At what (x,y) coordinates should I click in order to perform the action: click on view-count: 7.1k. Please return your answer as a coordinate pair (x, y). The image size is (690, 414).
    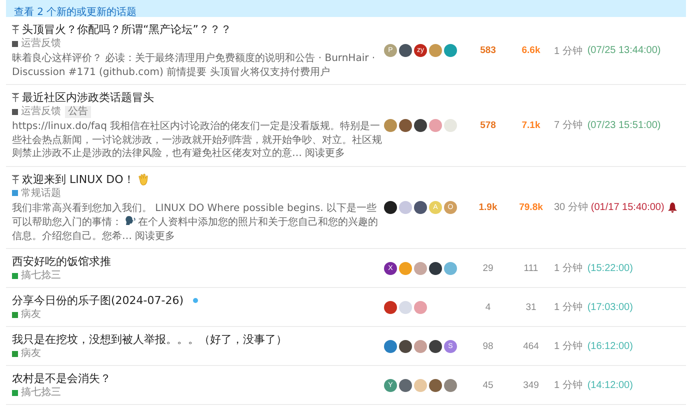
    Looking at the image, I should click on (531, 125).